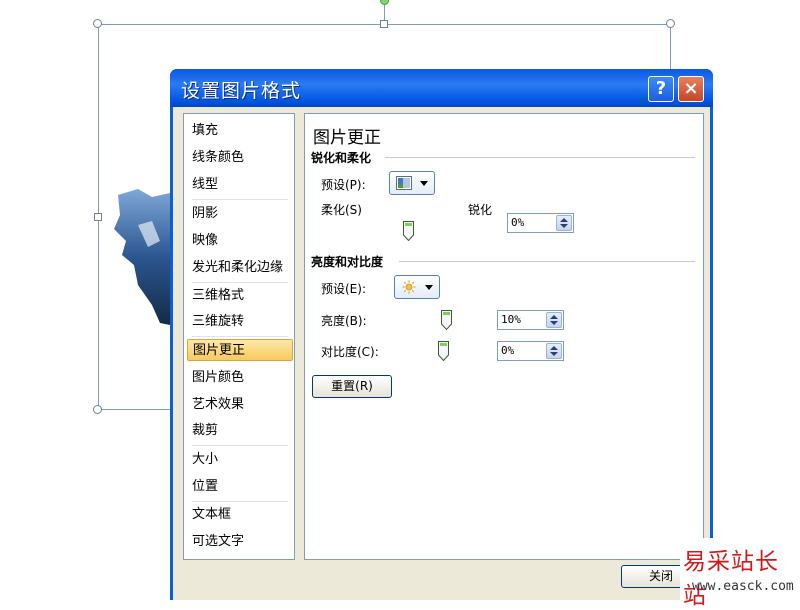  Describe the element at coordinates (408, 231) in the screenshot. I see `sharpen-slider-thumb` at that location.